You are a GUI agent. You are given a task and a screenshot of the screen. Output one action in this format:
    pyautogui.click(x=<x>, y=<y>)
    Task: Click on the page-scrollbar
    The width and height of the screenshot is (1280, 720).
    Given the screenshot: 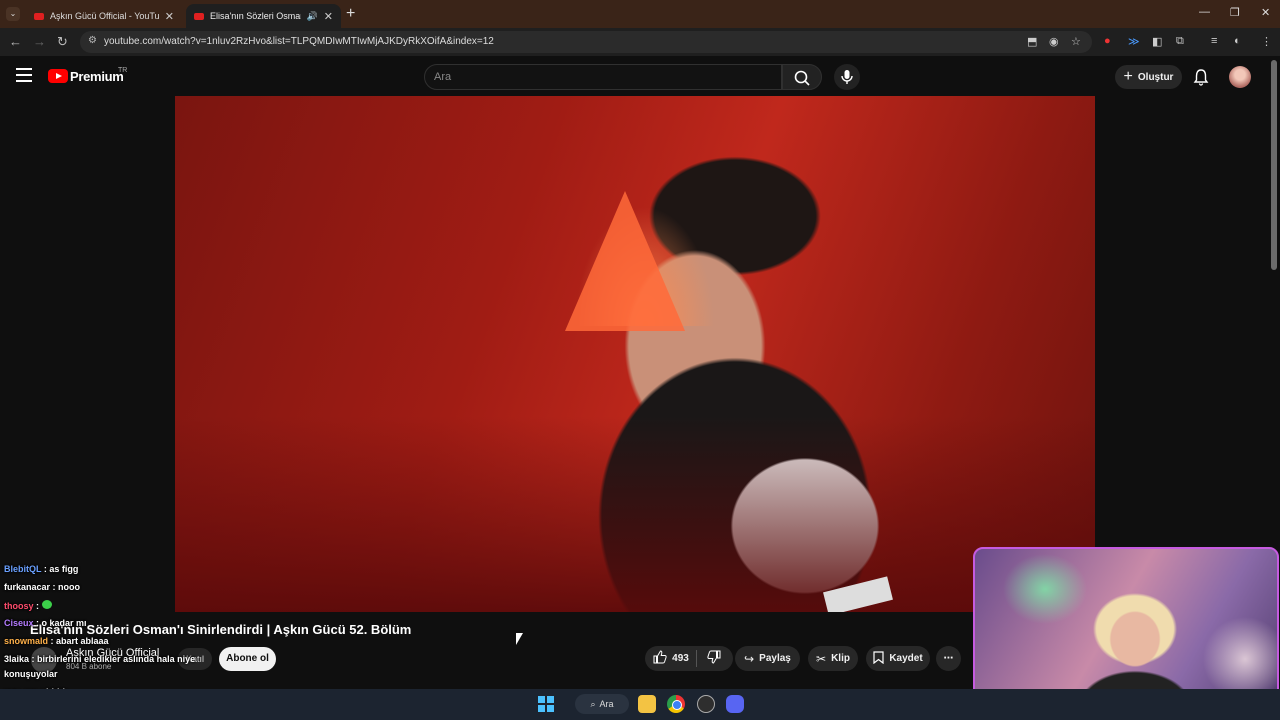 What is the action you would take?
    pyautogui.click(x=1274, y=165)
    